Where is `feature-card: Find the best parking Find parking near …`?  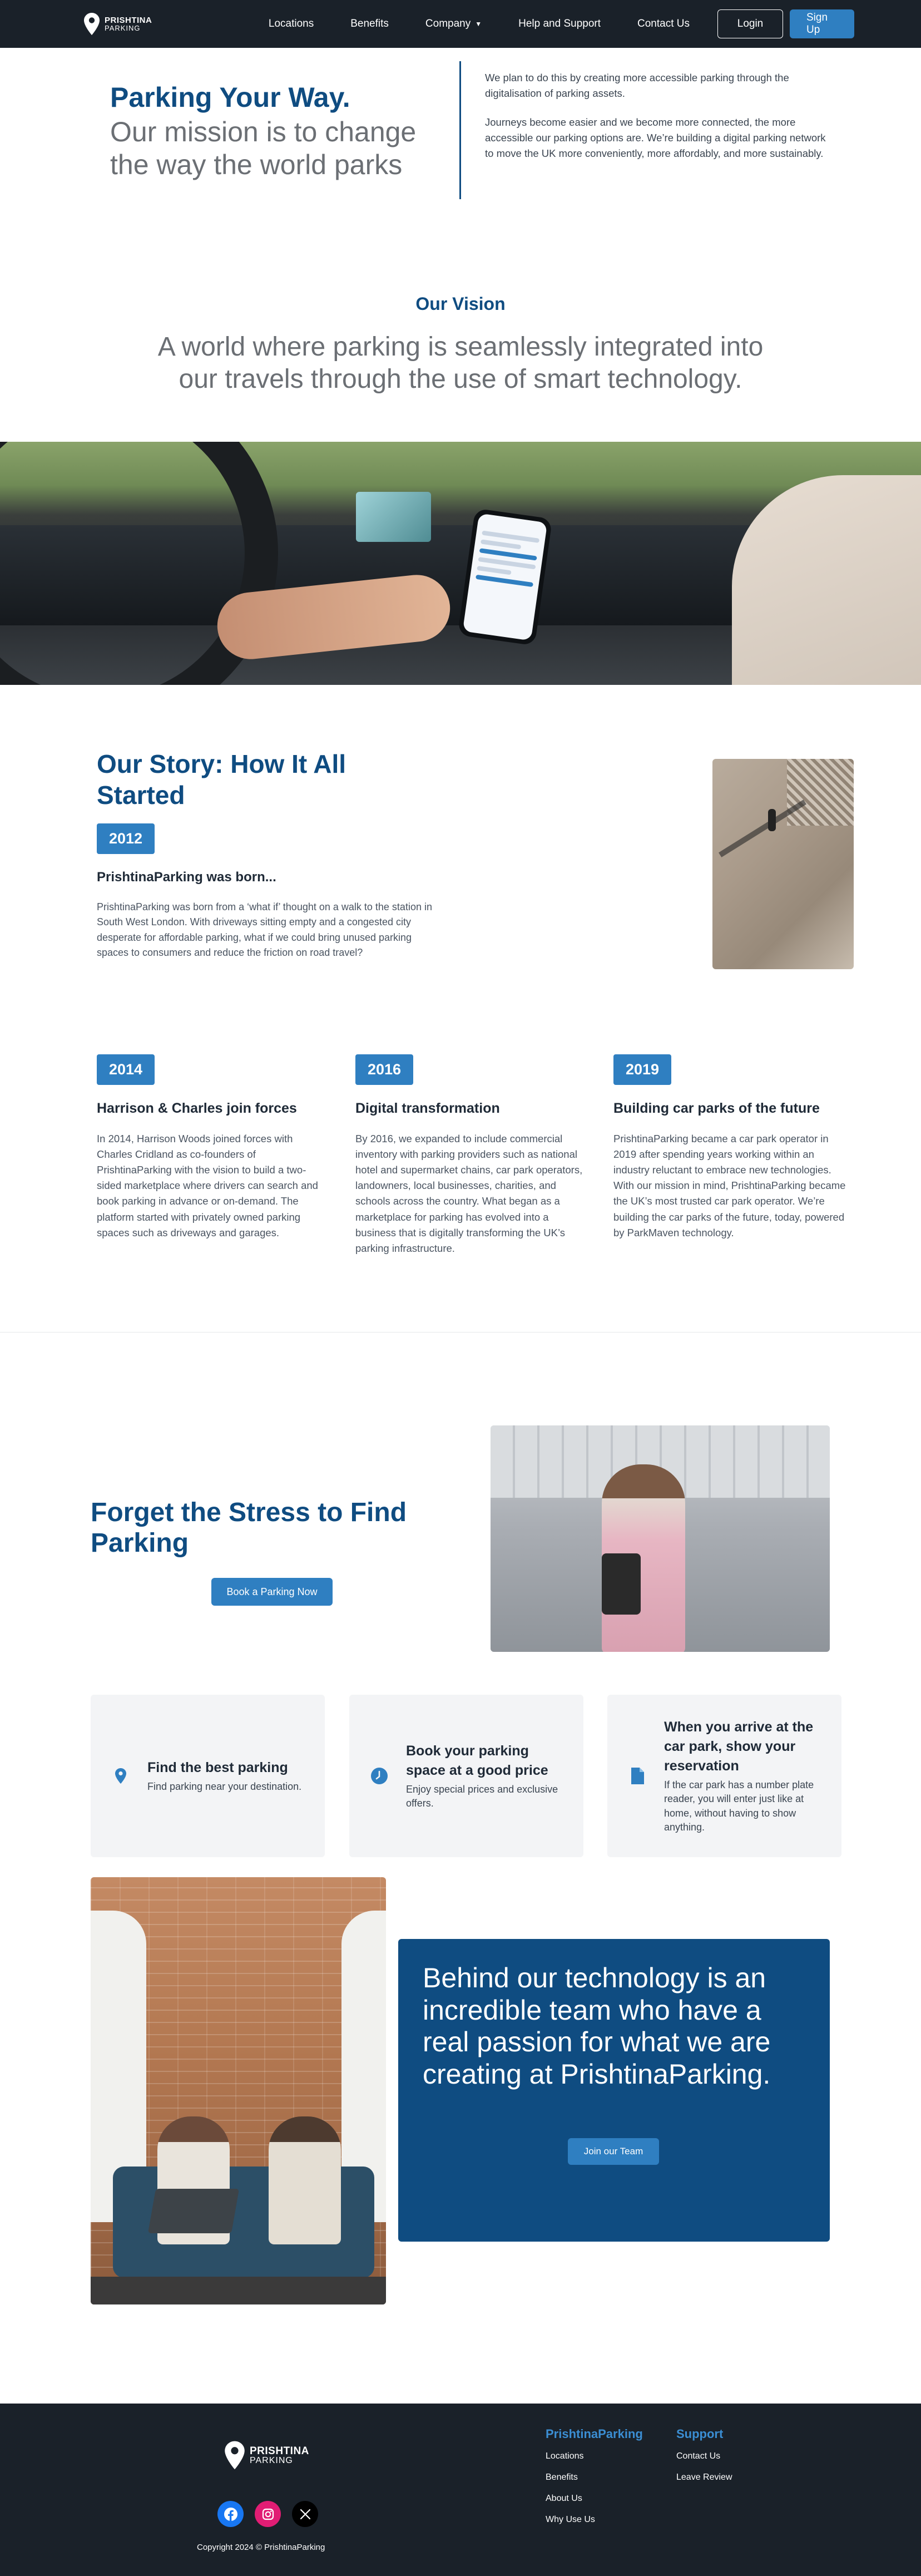
feature-card: Find the best parking Find parking near … is located at coordinates (208, 1776).